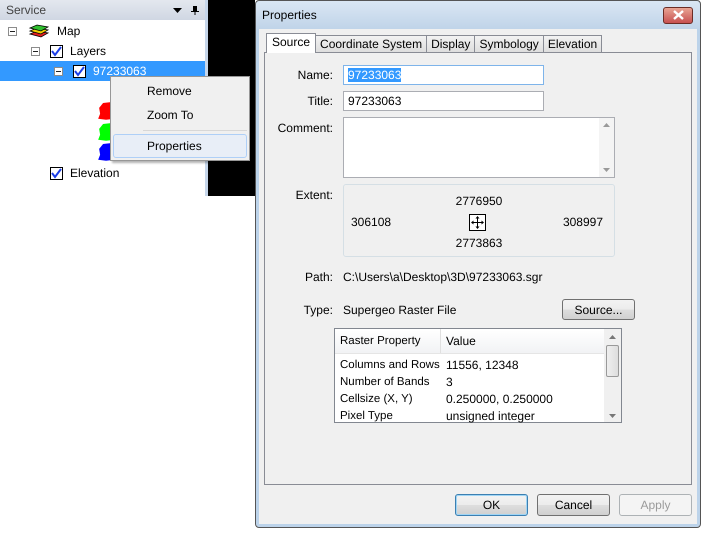 This screenshot has height=536, width=718. What do you see at coordinates (180, 91) in the screenshot?
I see `menu-item: Remove` at bounding box center [180, 91].